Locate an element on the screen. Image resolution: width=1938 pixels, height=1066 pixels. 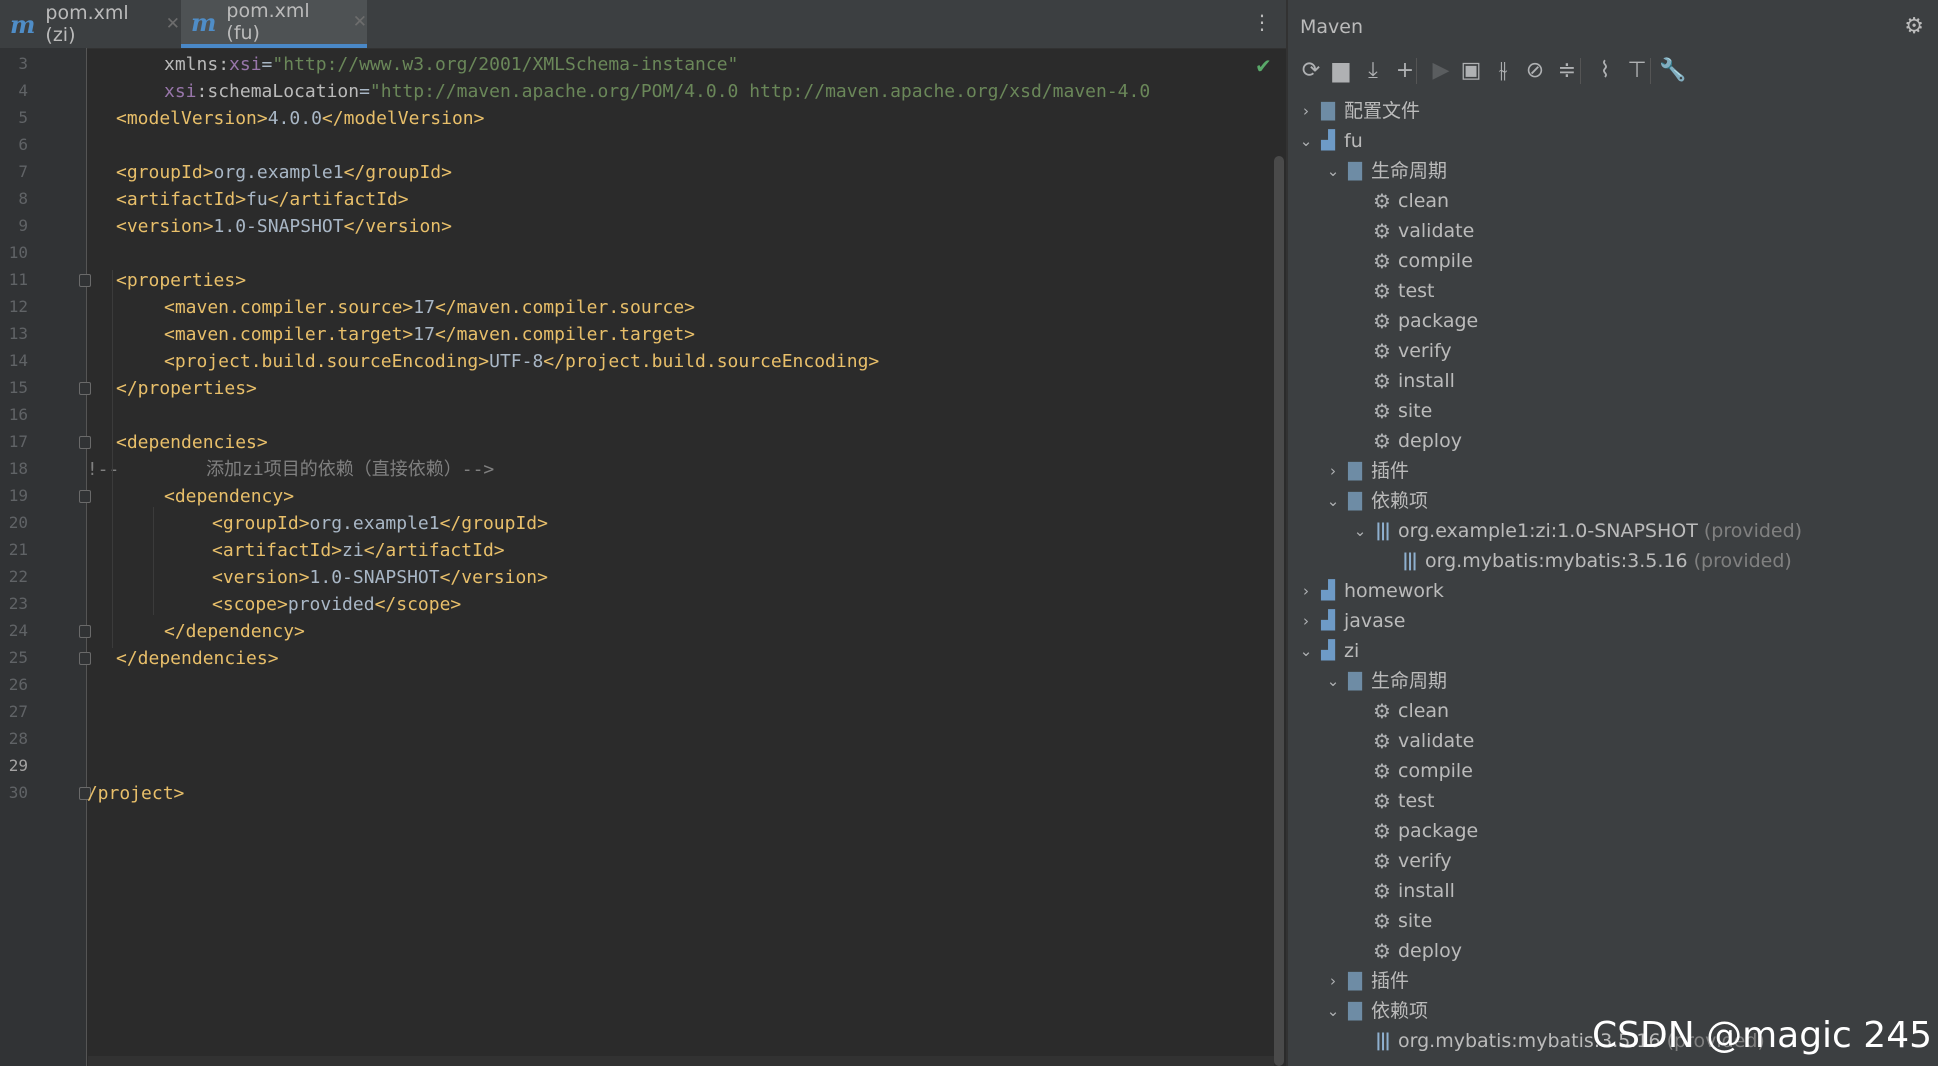
reload-icon: ⟳ is located at coordinates (1311, 70).